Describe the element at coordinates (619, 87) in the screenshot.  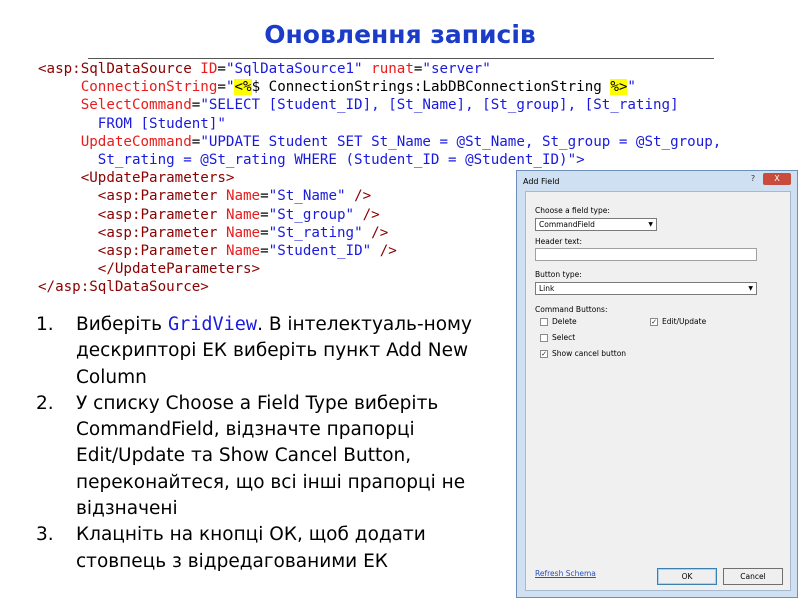
I see `code-highlight: %>` at that location.